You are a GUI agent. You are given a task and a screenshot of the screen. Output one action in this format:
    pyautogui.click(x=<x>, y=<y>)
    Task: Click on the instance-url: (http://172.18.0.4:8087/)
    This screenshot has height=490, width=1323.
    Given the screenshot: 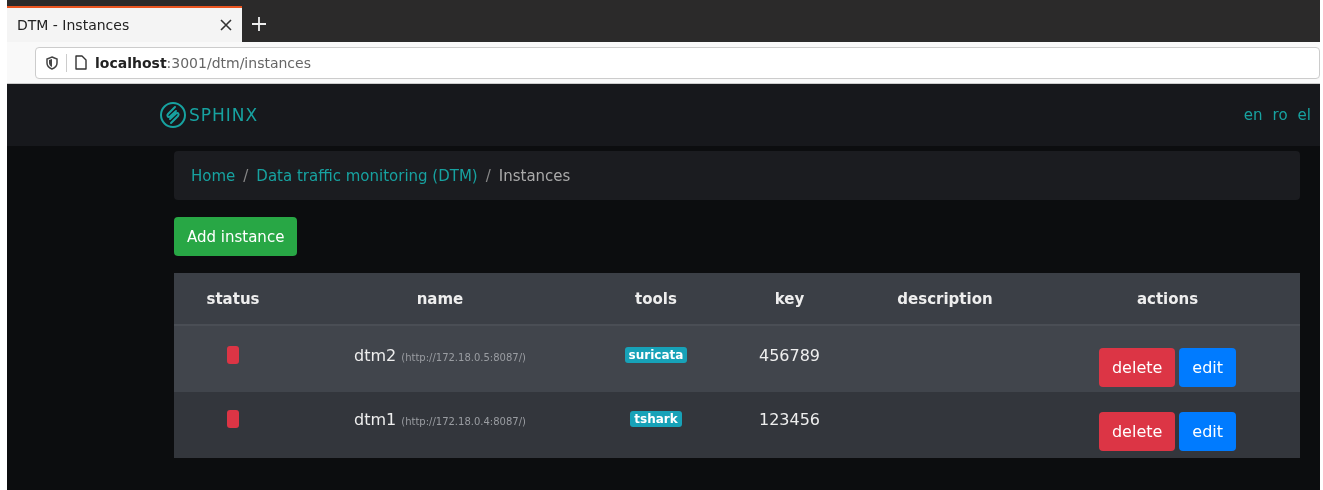 What is the action you would take?
    pyautogui.click(x=463, y=420)
    